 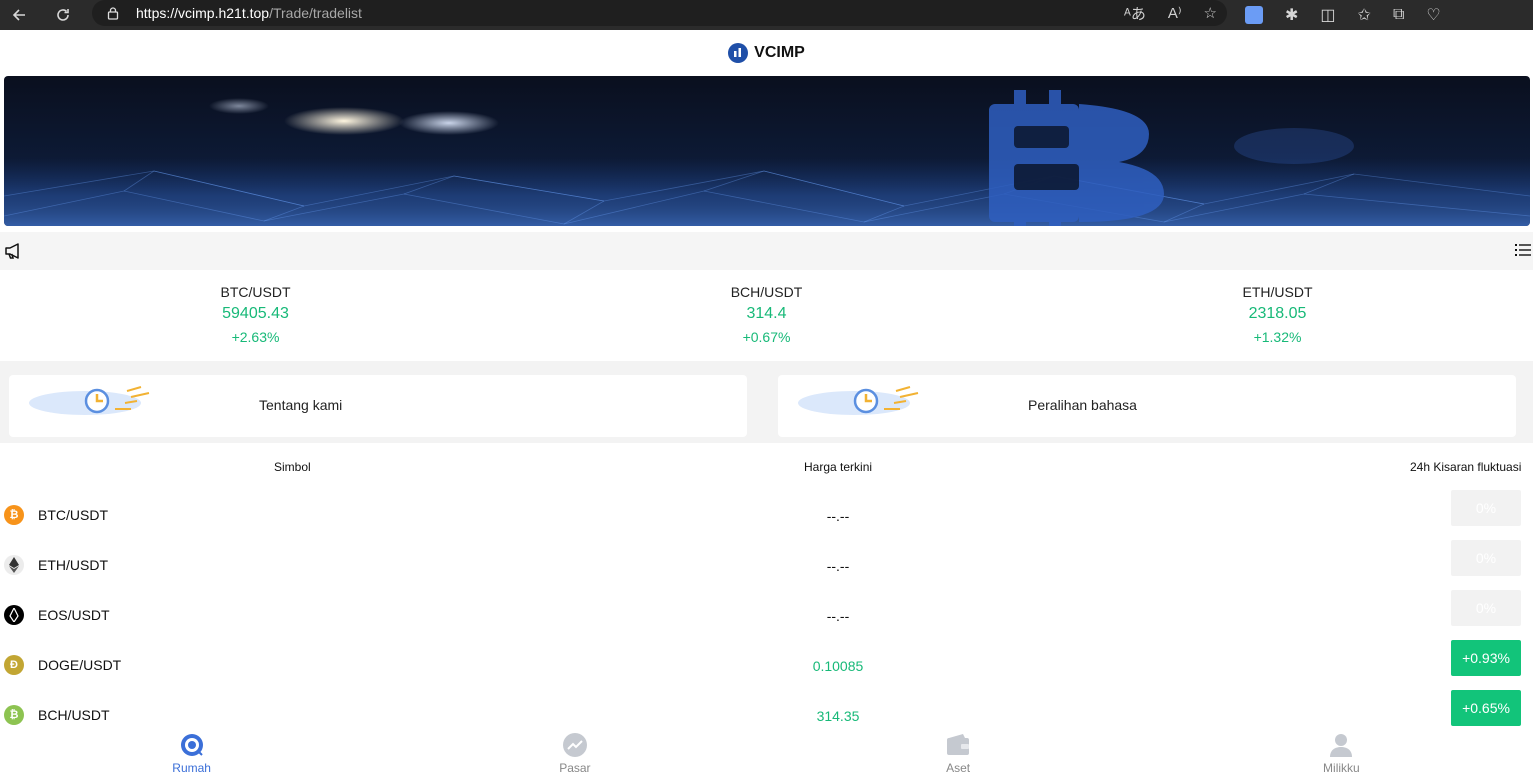 What do you see at coordinates (1341, 768) in the screenshot?
I see `nav-profile-label: Milikku` at bounding box center [1341, 768].